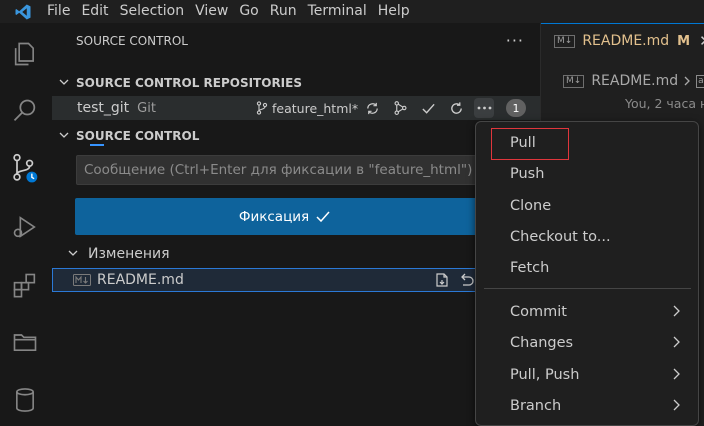 This screenshot has height=426, width=704. Describe the element at coordinates (372, 108) in the screenshot. I see `sync-icon` at that location.